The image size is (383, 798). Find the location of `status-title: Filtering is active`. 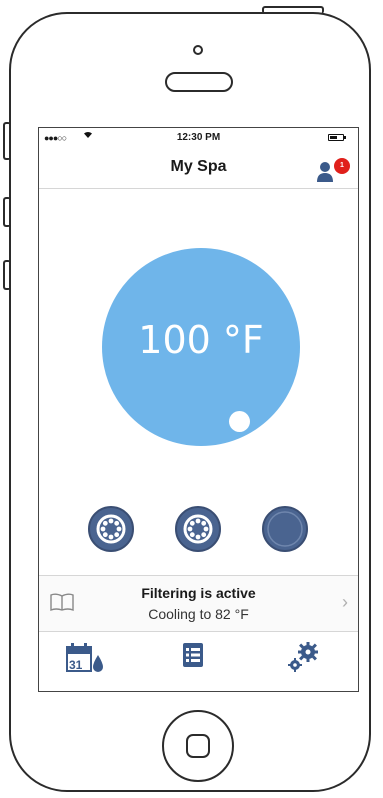

status-title: Filtering is active is located at coordinates (198, 593).